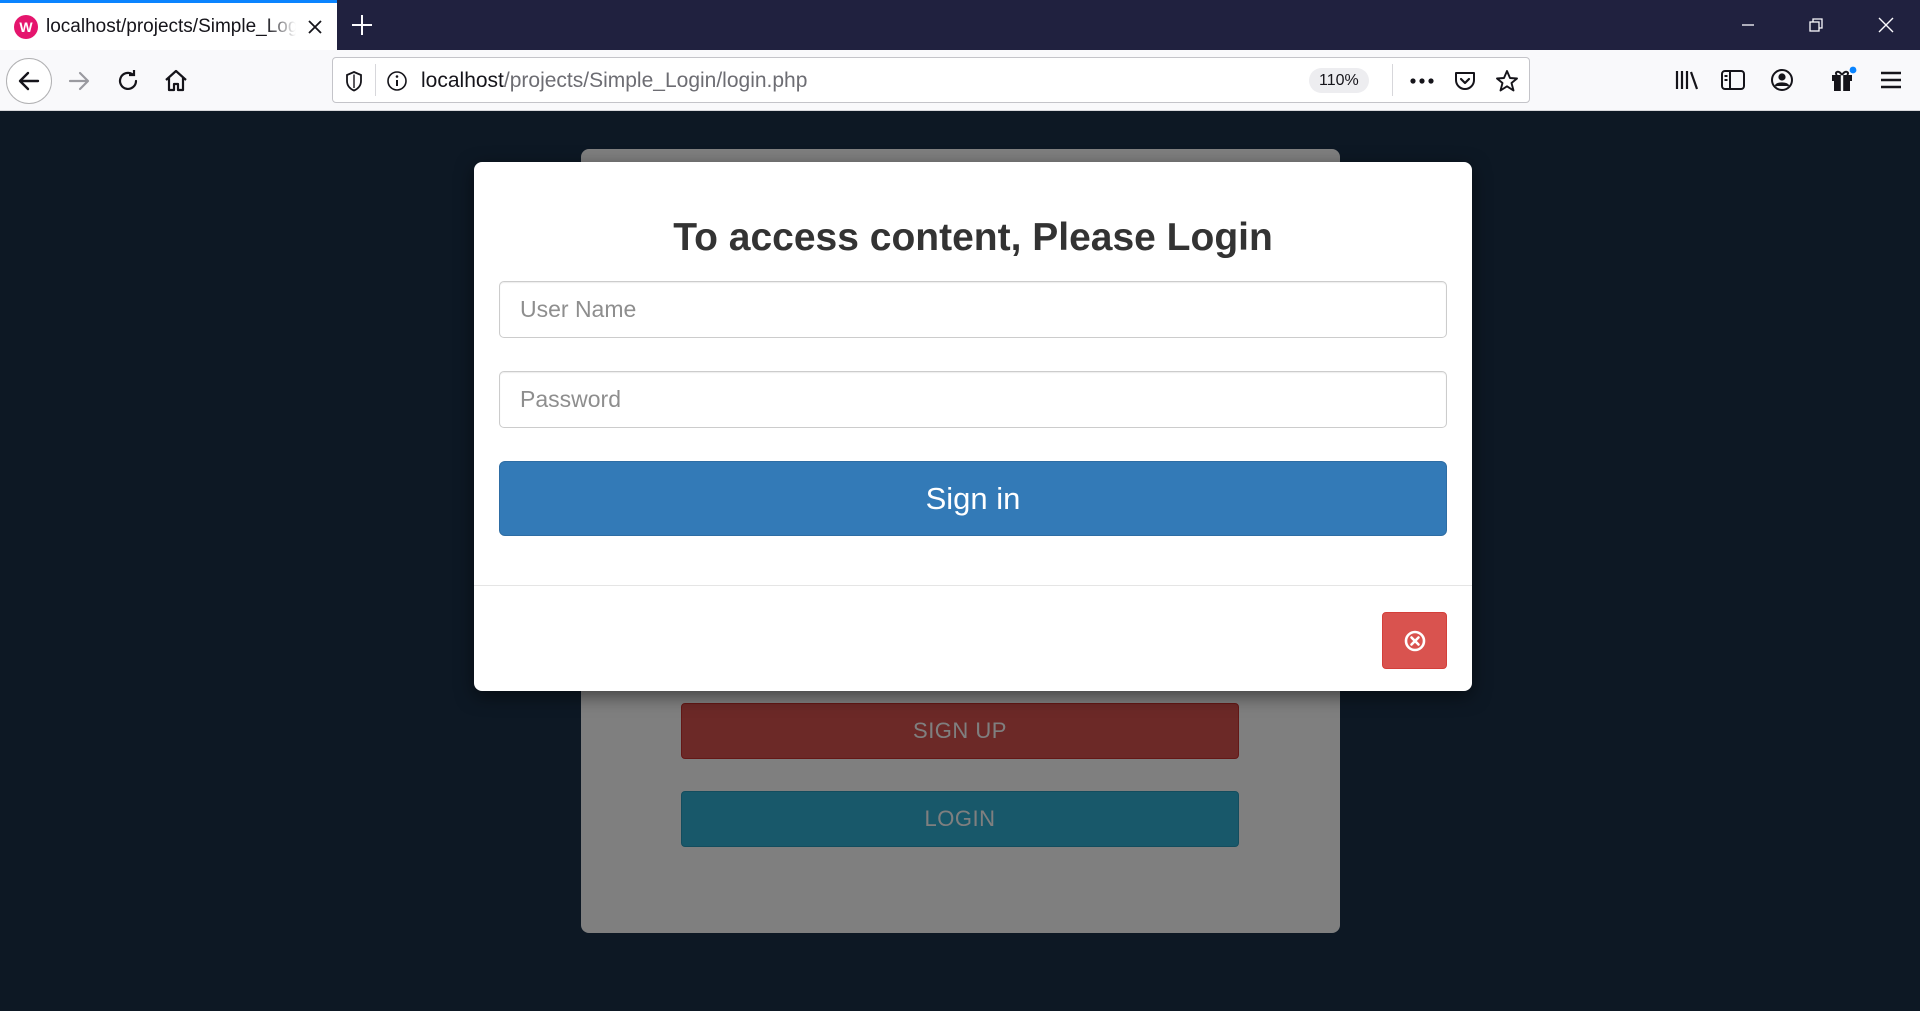 This screenshot has height=1011, width=1920. Describe the element at coordinates (1687, 80) in the screenshot. I see `library-icon` at that location.